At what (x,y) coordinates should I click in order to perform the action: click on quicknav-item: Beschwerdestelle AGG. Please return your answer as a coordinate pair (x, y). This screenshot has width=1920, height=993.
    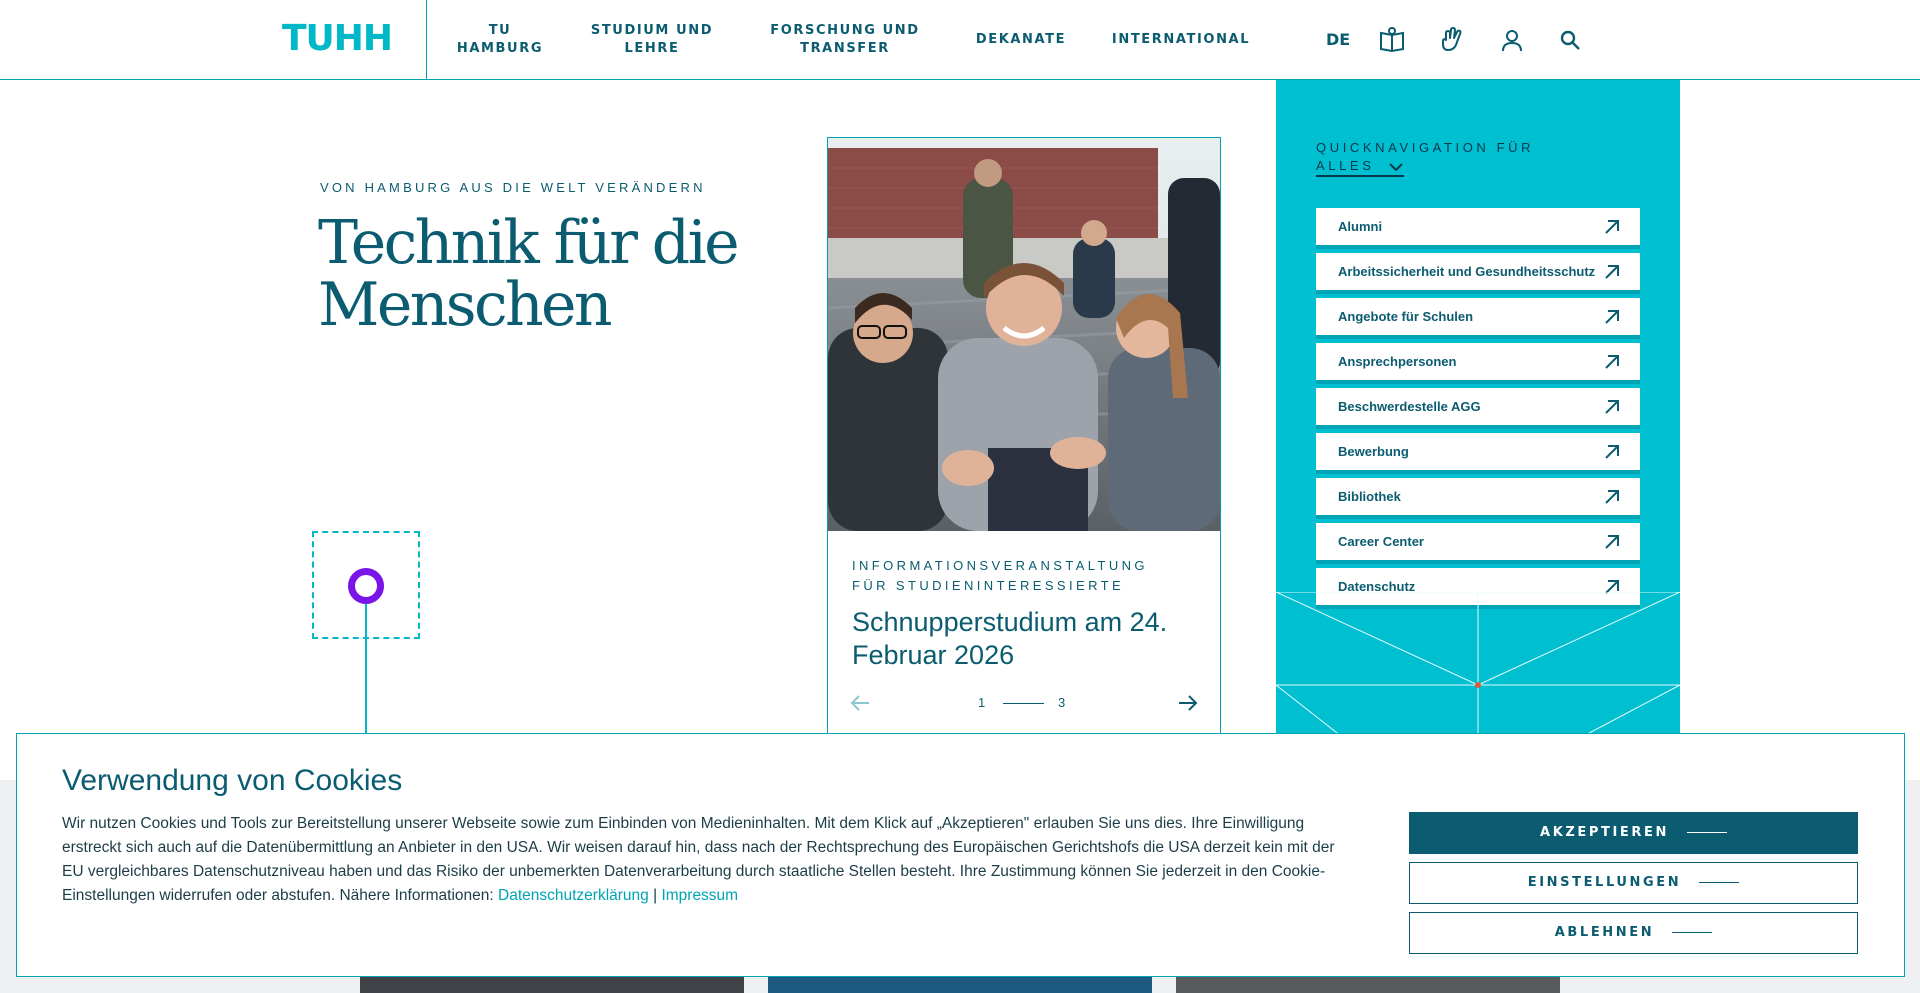
    Looking at the image, I should click on (1478, 408).